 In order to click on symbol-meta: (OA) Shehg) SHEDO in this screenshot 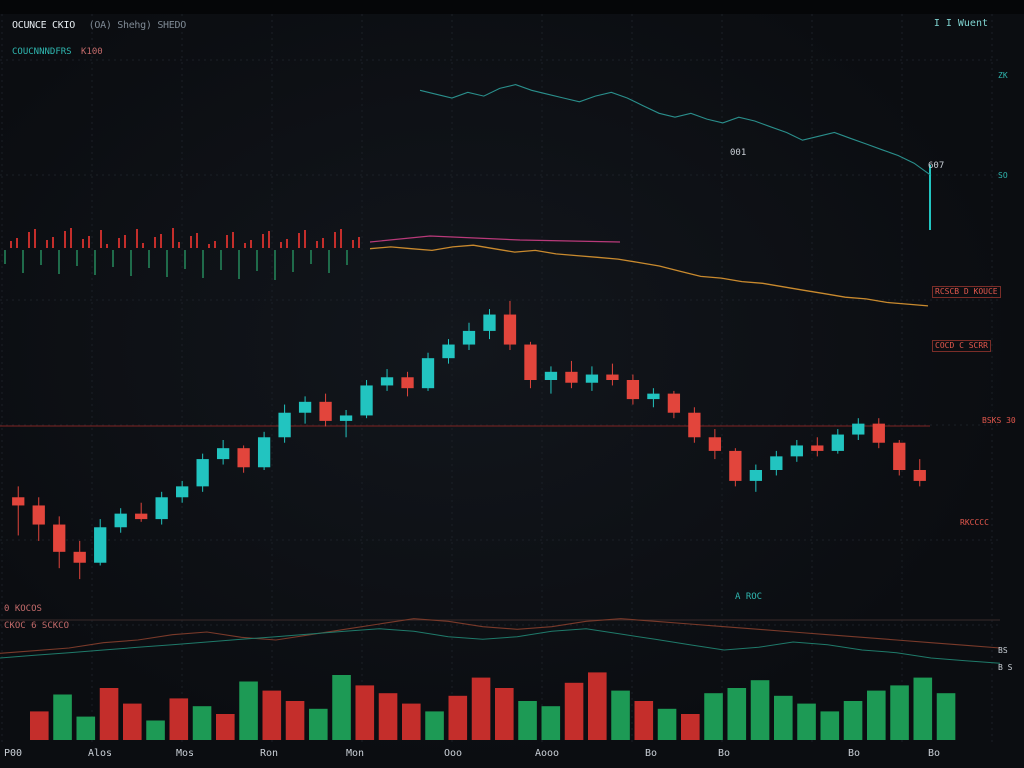, I will do `click(137, 25)`.